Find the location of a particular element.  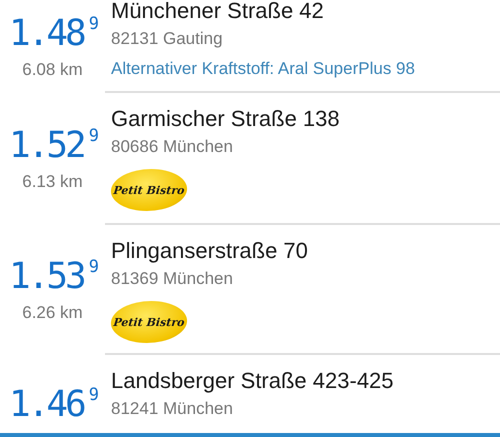

distance: 6.13 km is located at coordinates (52, 182).